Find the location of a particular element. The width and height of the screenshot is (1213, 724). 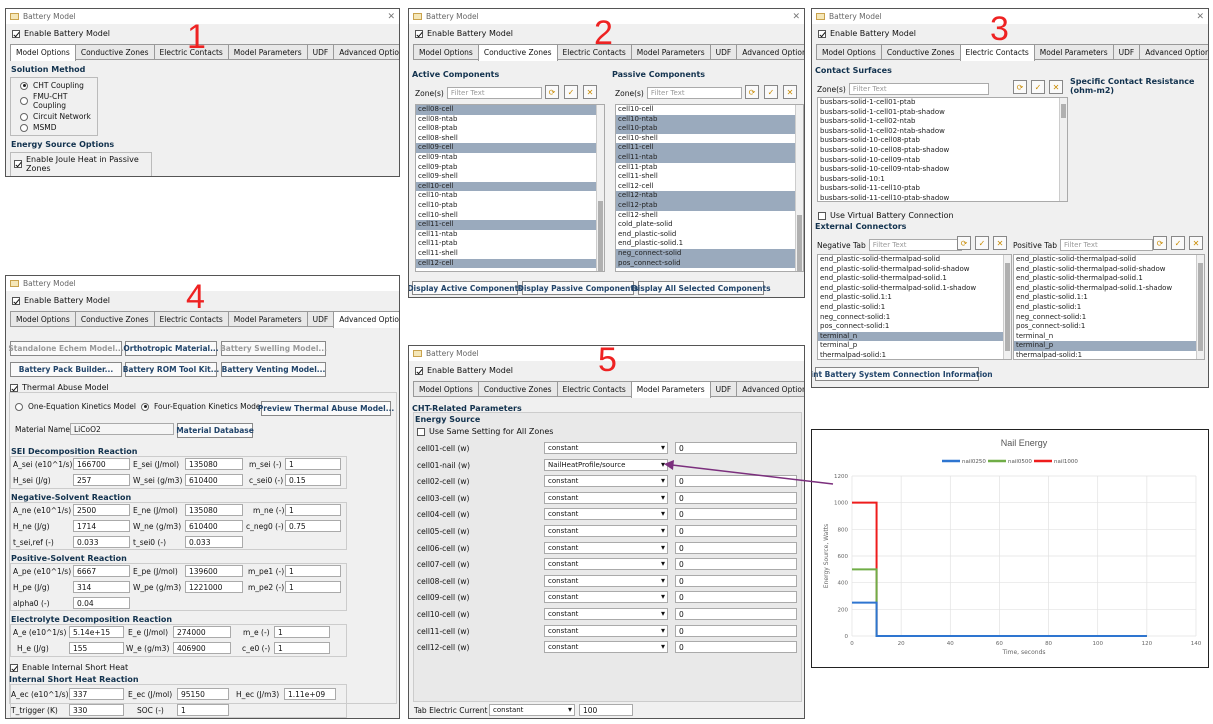

list-item: cell11-cell is located at coordinates (510, 225).